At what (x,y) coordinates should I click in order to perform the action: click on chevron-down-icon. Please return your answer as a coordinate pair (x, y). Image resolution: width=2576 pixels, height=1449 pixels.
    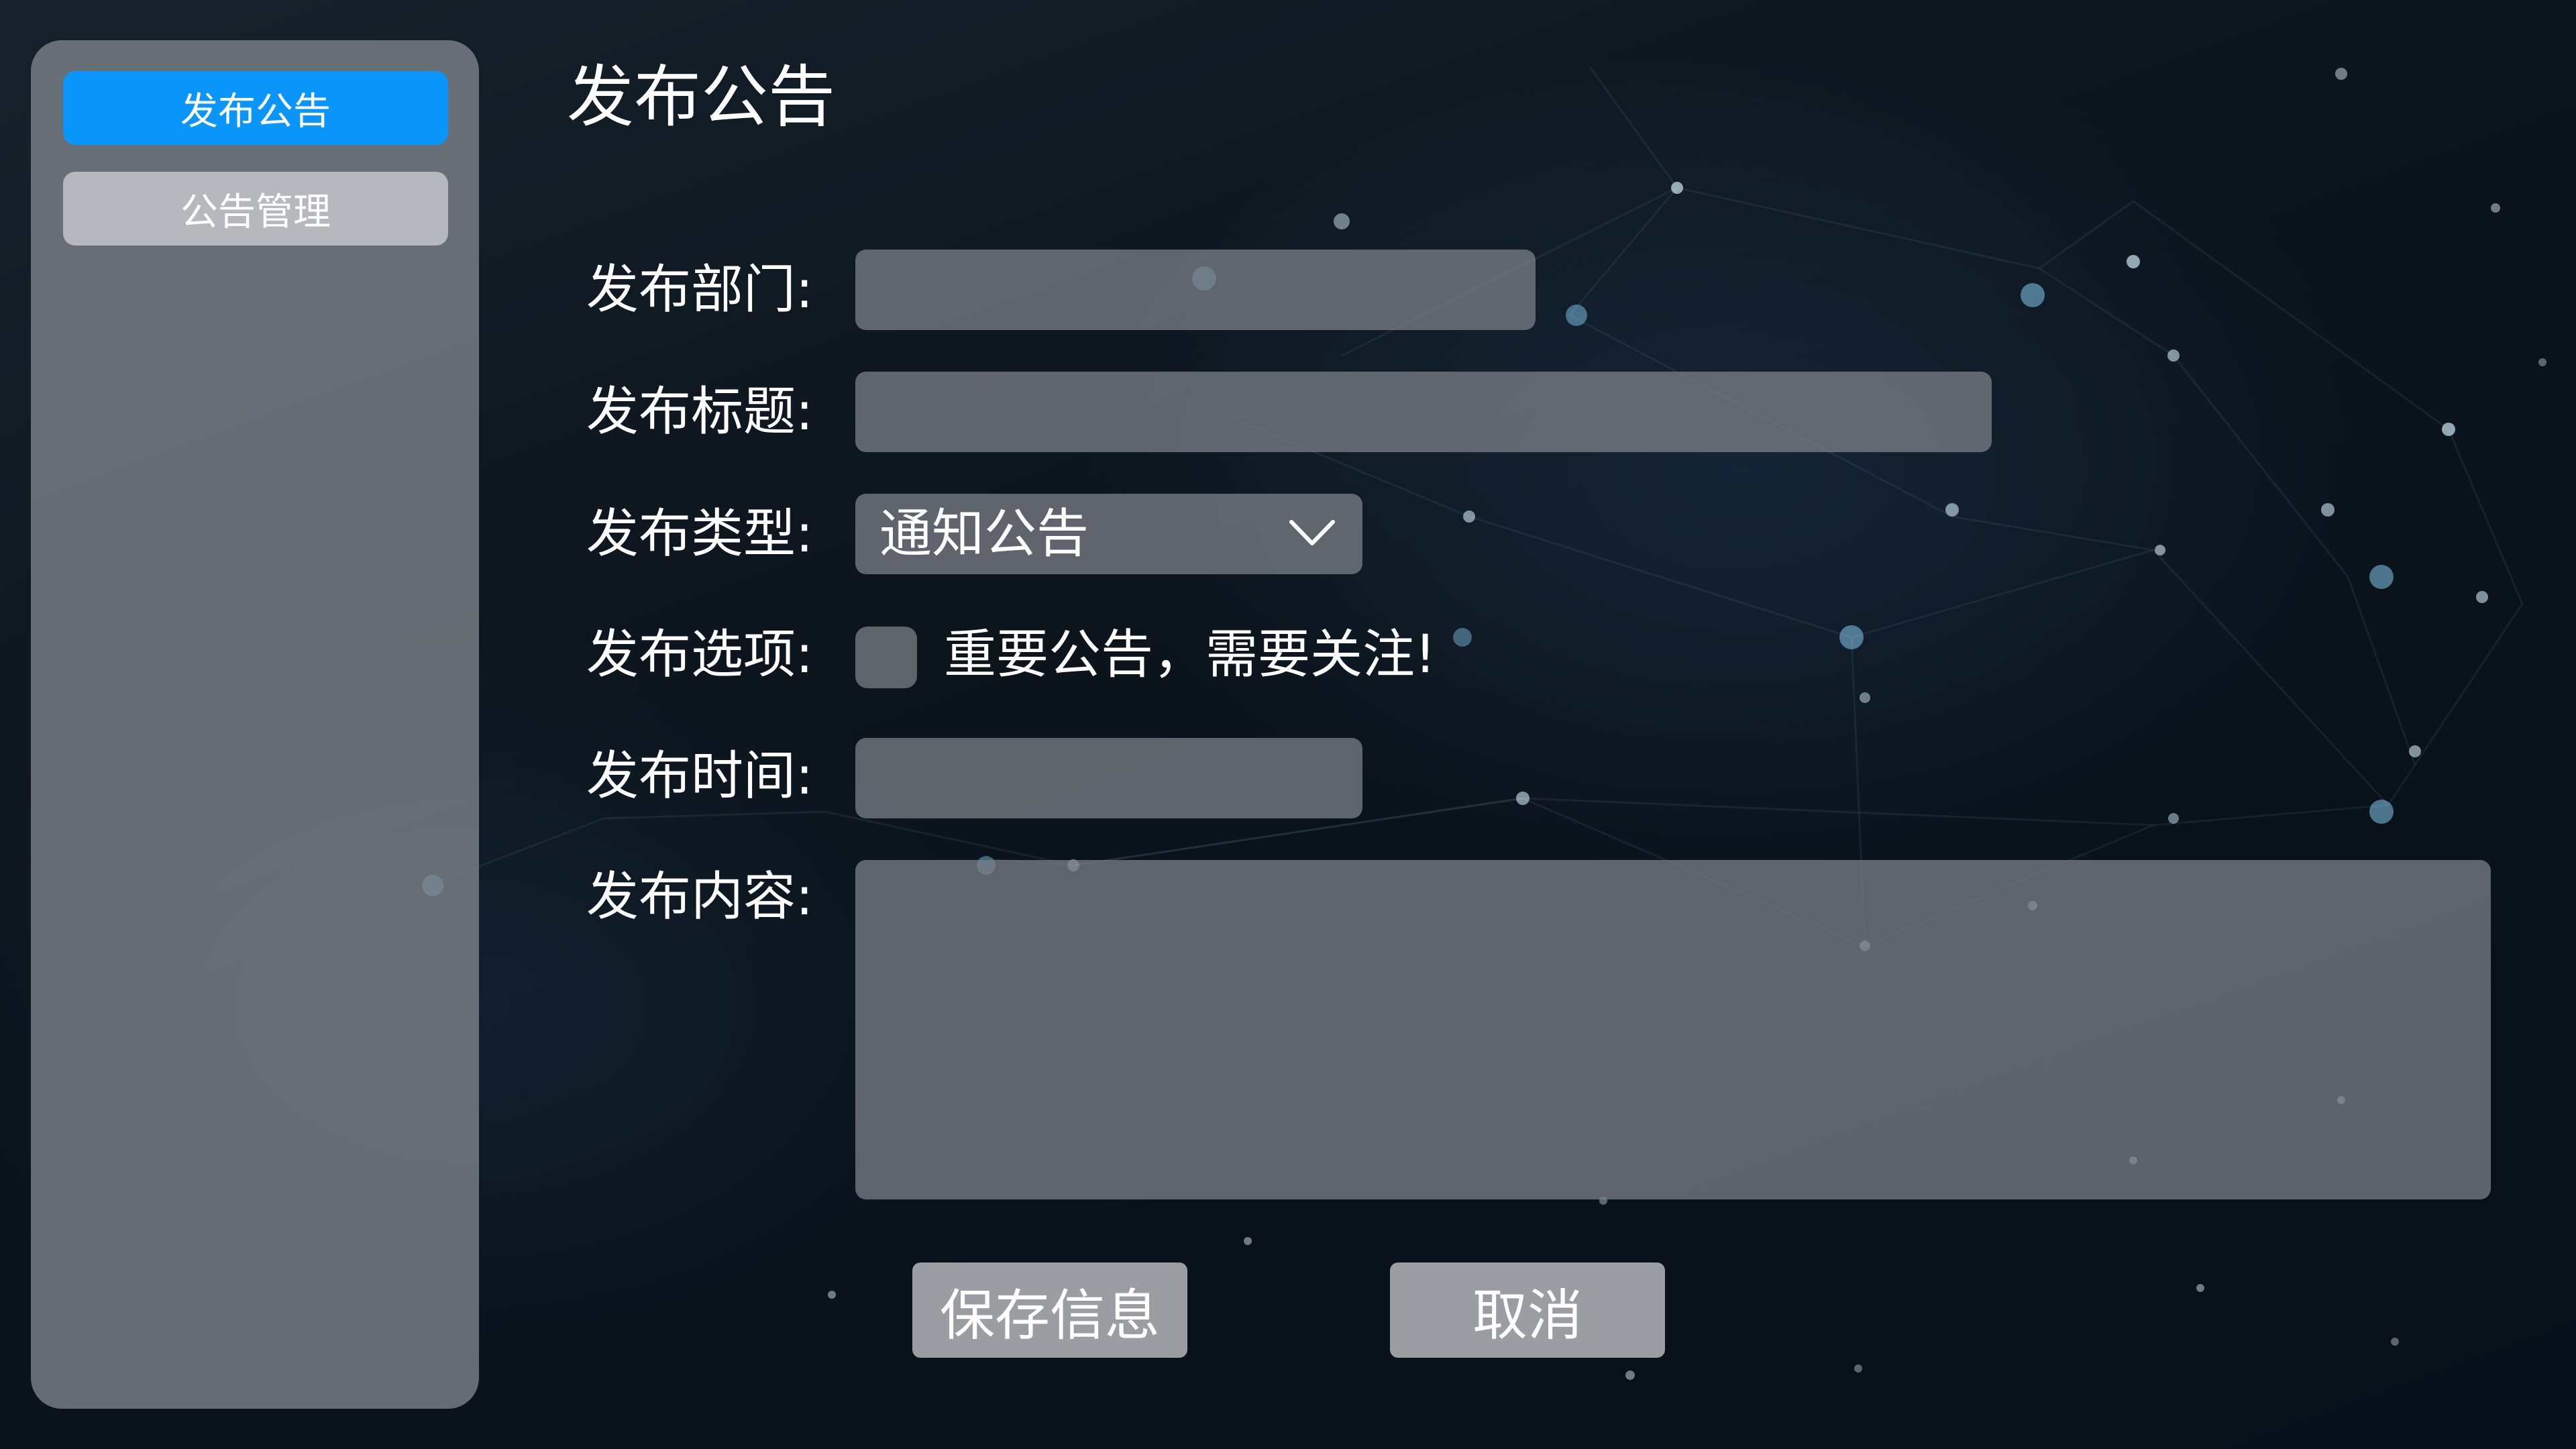
    Looking at the image, I should click on (1312, 534).